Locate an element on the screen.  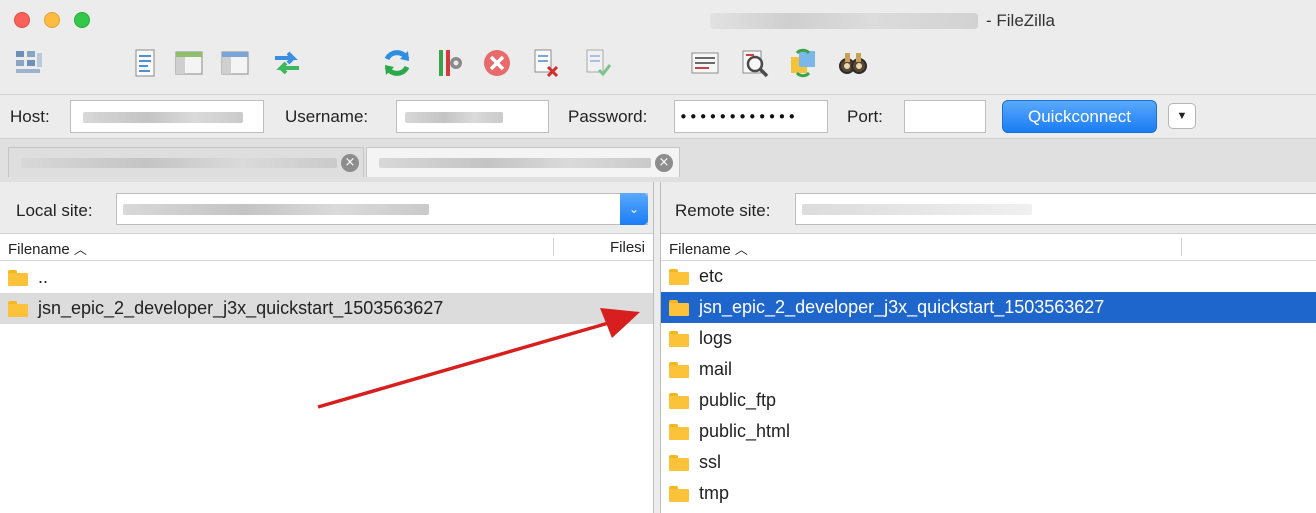
tab-server-1: × is located at coordinates (186, 162).